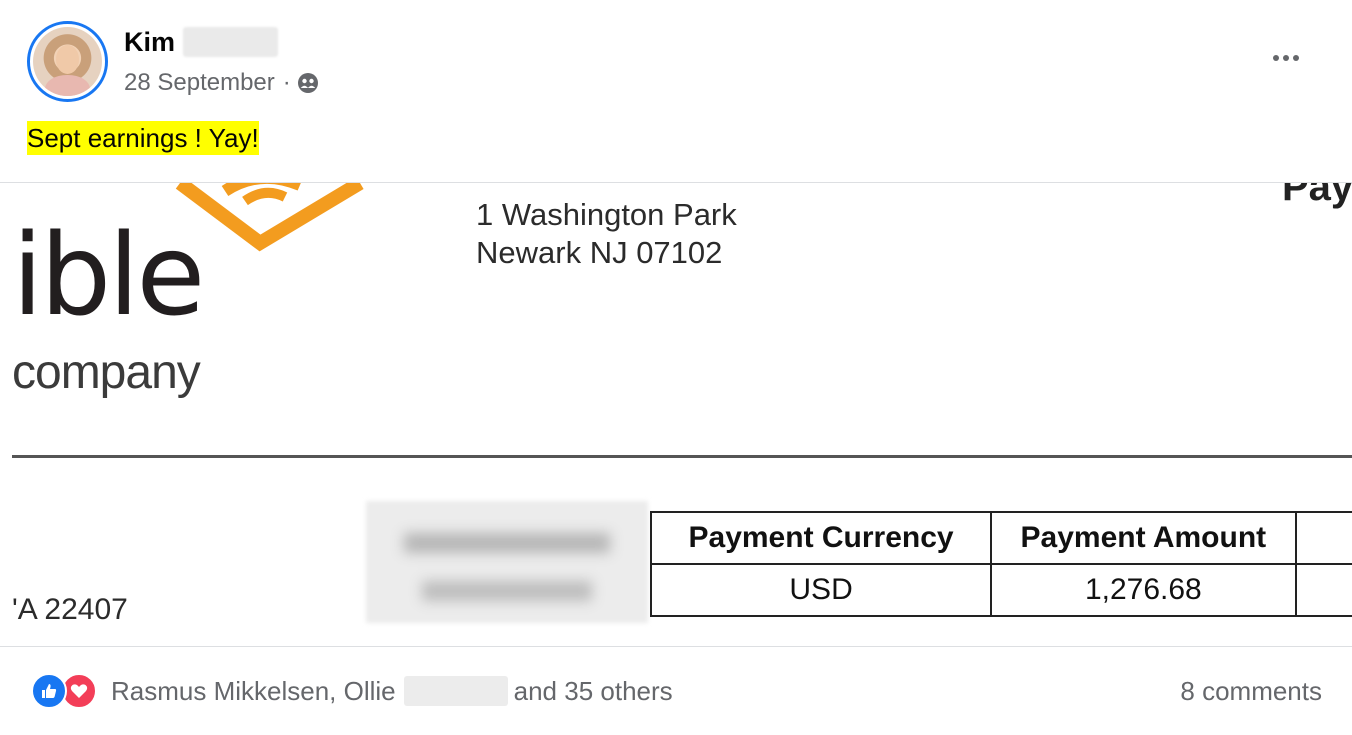  What do you see at coordinates (143, 138) in the screenshot?
I see `post-text: Sept earnings ! Yay!` at bounding box center [143, 138].